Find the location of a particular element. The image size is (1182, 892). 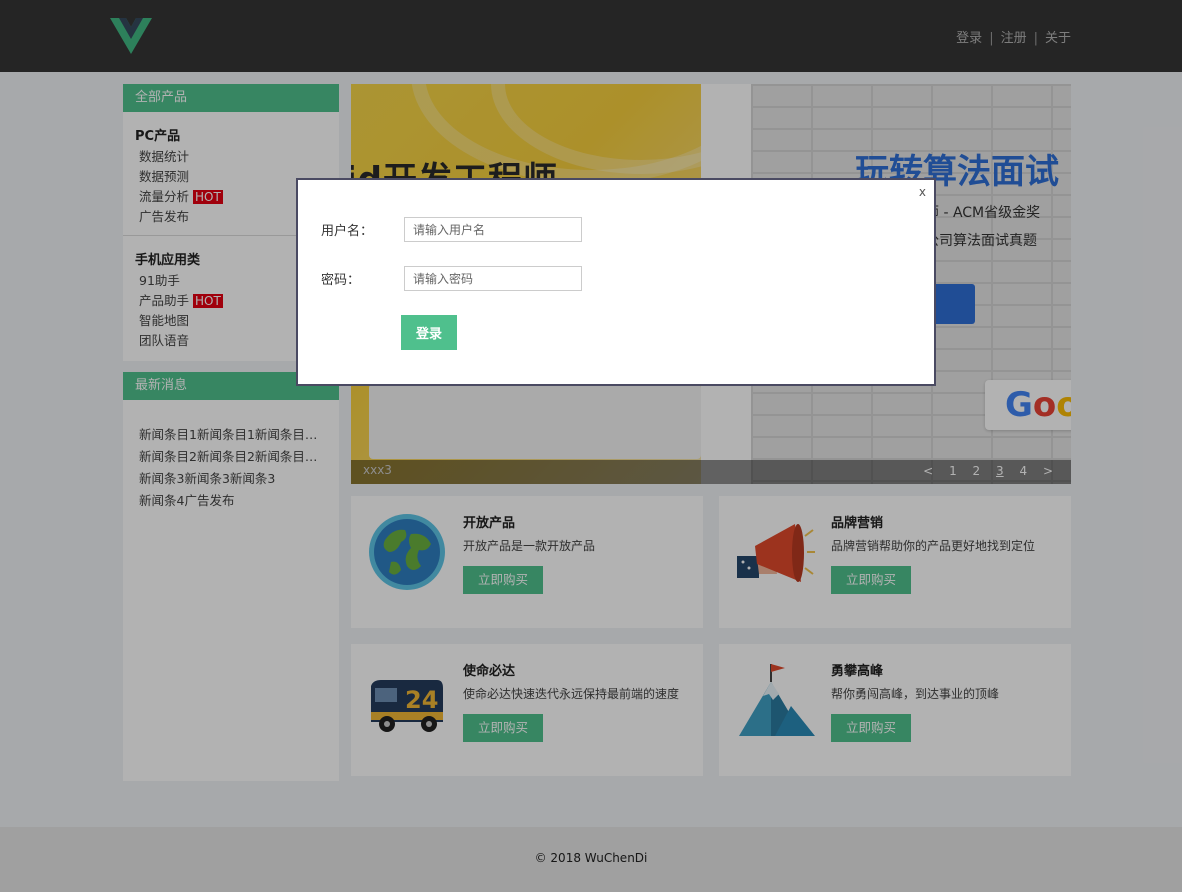

login-dialog: x 用户名： 密码： 登录 is located at coordinates (616, 282).